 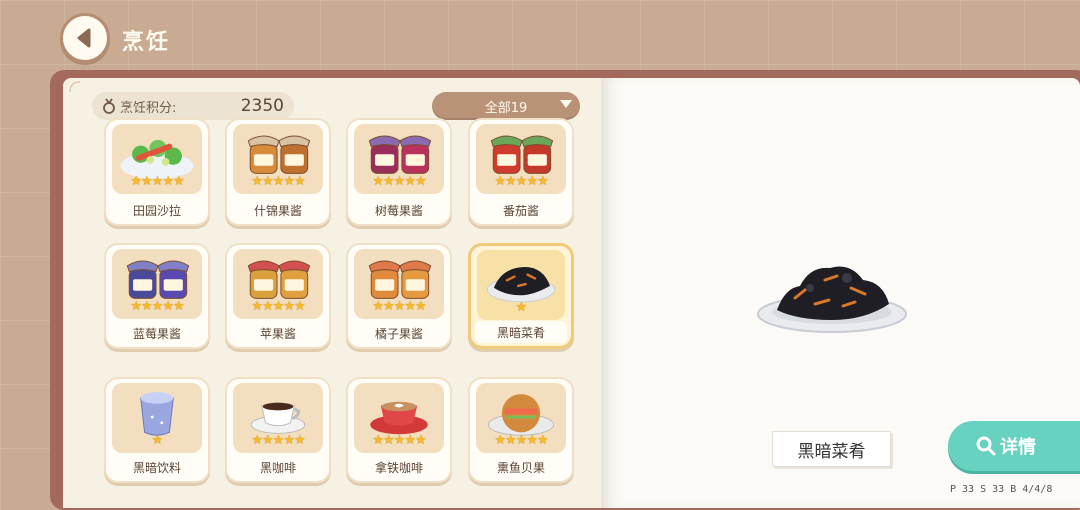 I want to click on back-arrow-icon, so click(x=84, y=38).